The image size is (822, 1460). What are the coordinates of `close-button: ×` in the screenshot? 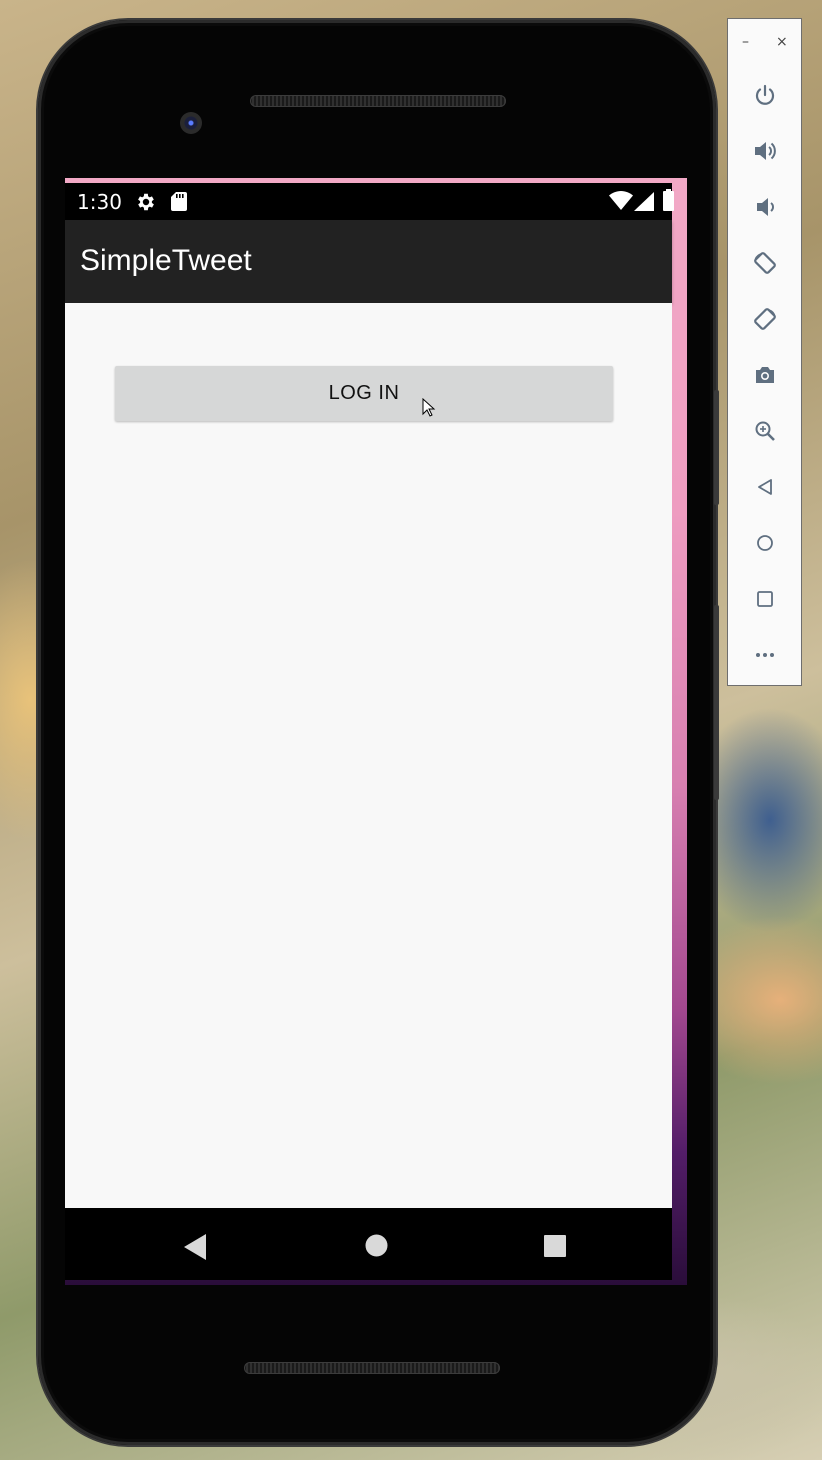 It's located at (782, 42).